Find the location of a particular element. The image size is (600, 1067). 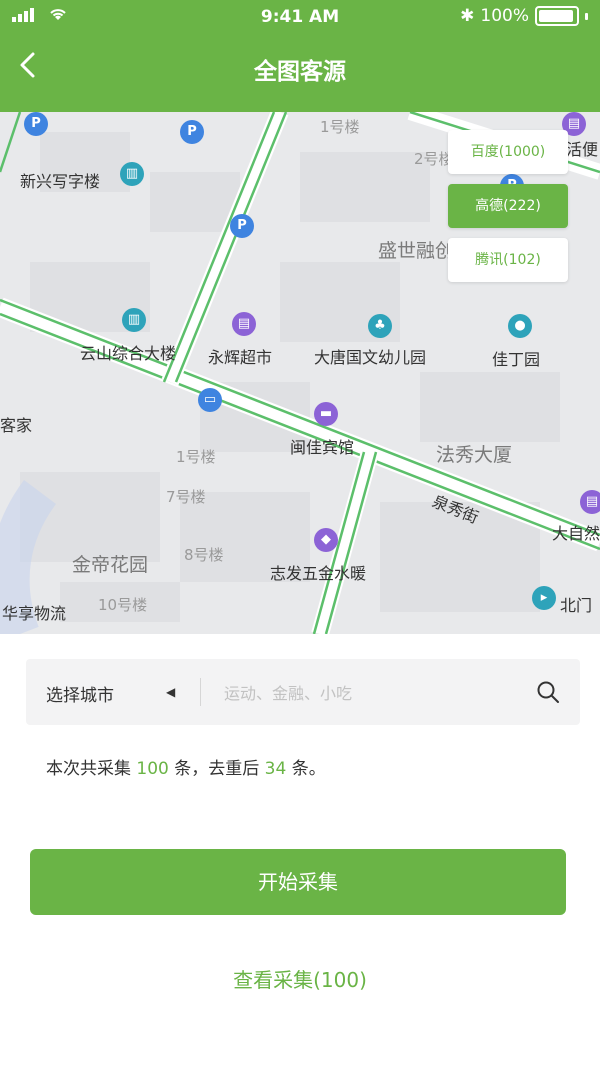

map-label: 云山综合大楼 is located at coordinates (128, 352).